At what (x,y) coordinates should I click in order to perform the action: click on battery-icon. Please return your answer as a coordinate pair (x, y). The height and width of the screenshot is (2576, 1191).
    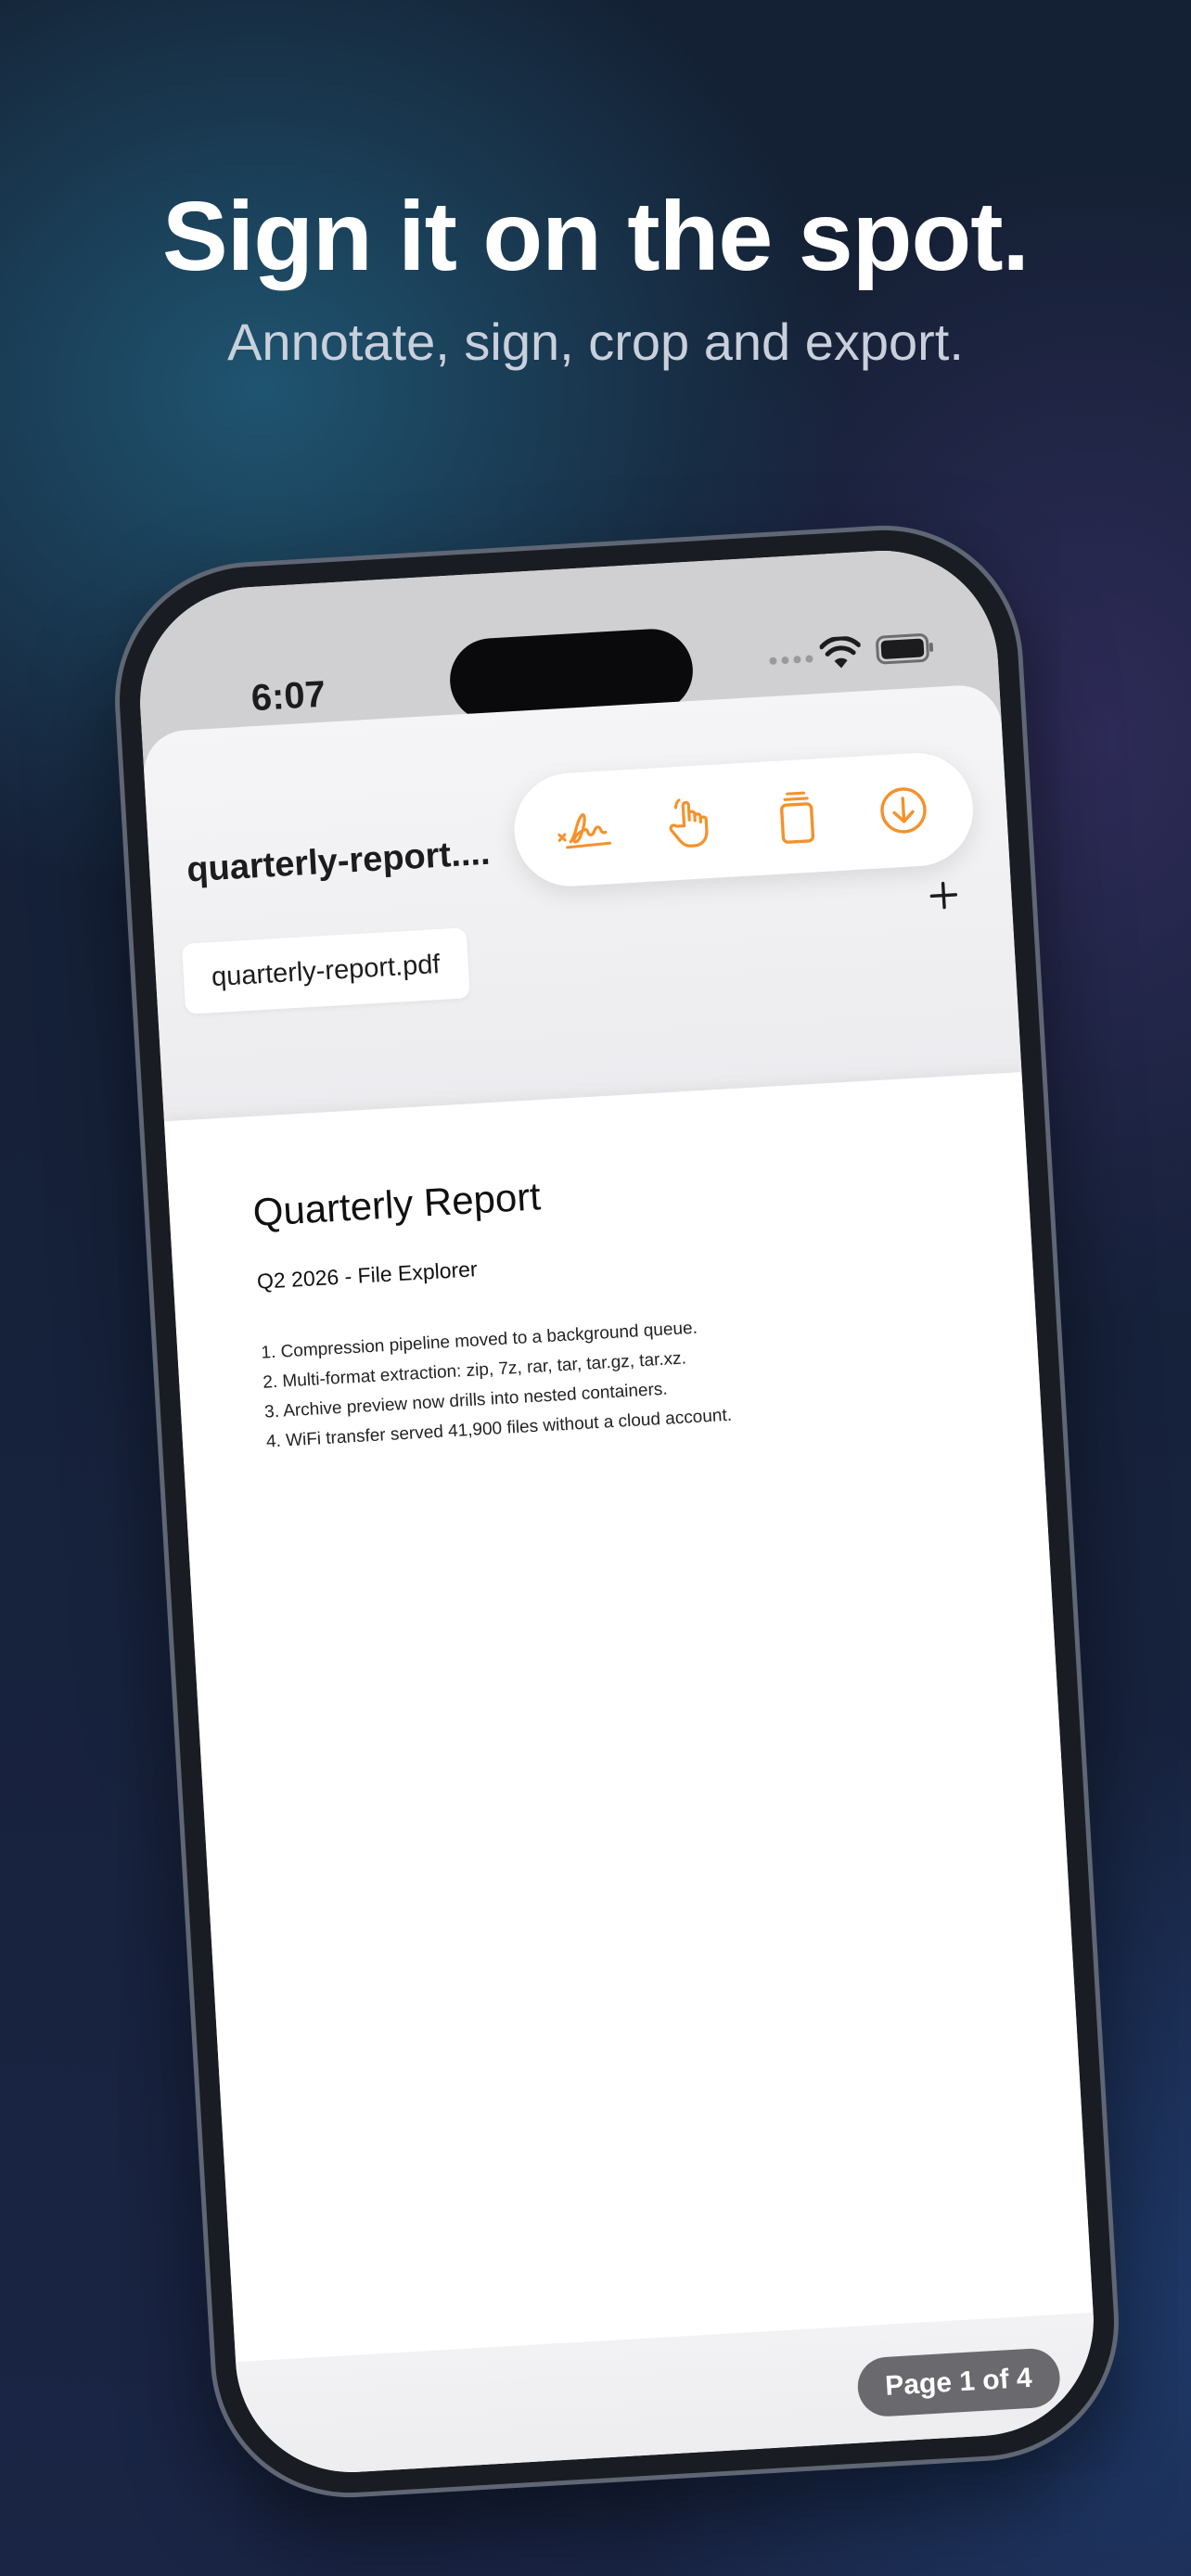
    Looking at the image, I should click on (905, 649).